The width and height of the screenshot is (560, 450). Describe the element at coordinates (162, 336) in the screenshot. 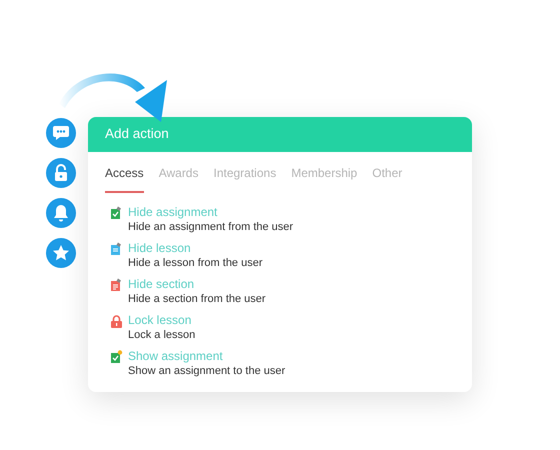

I see `action-description: Lock a lesson` at that location.